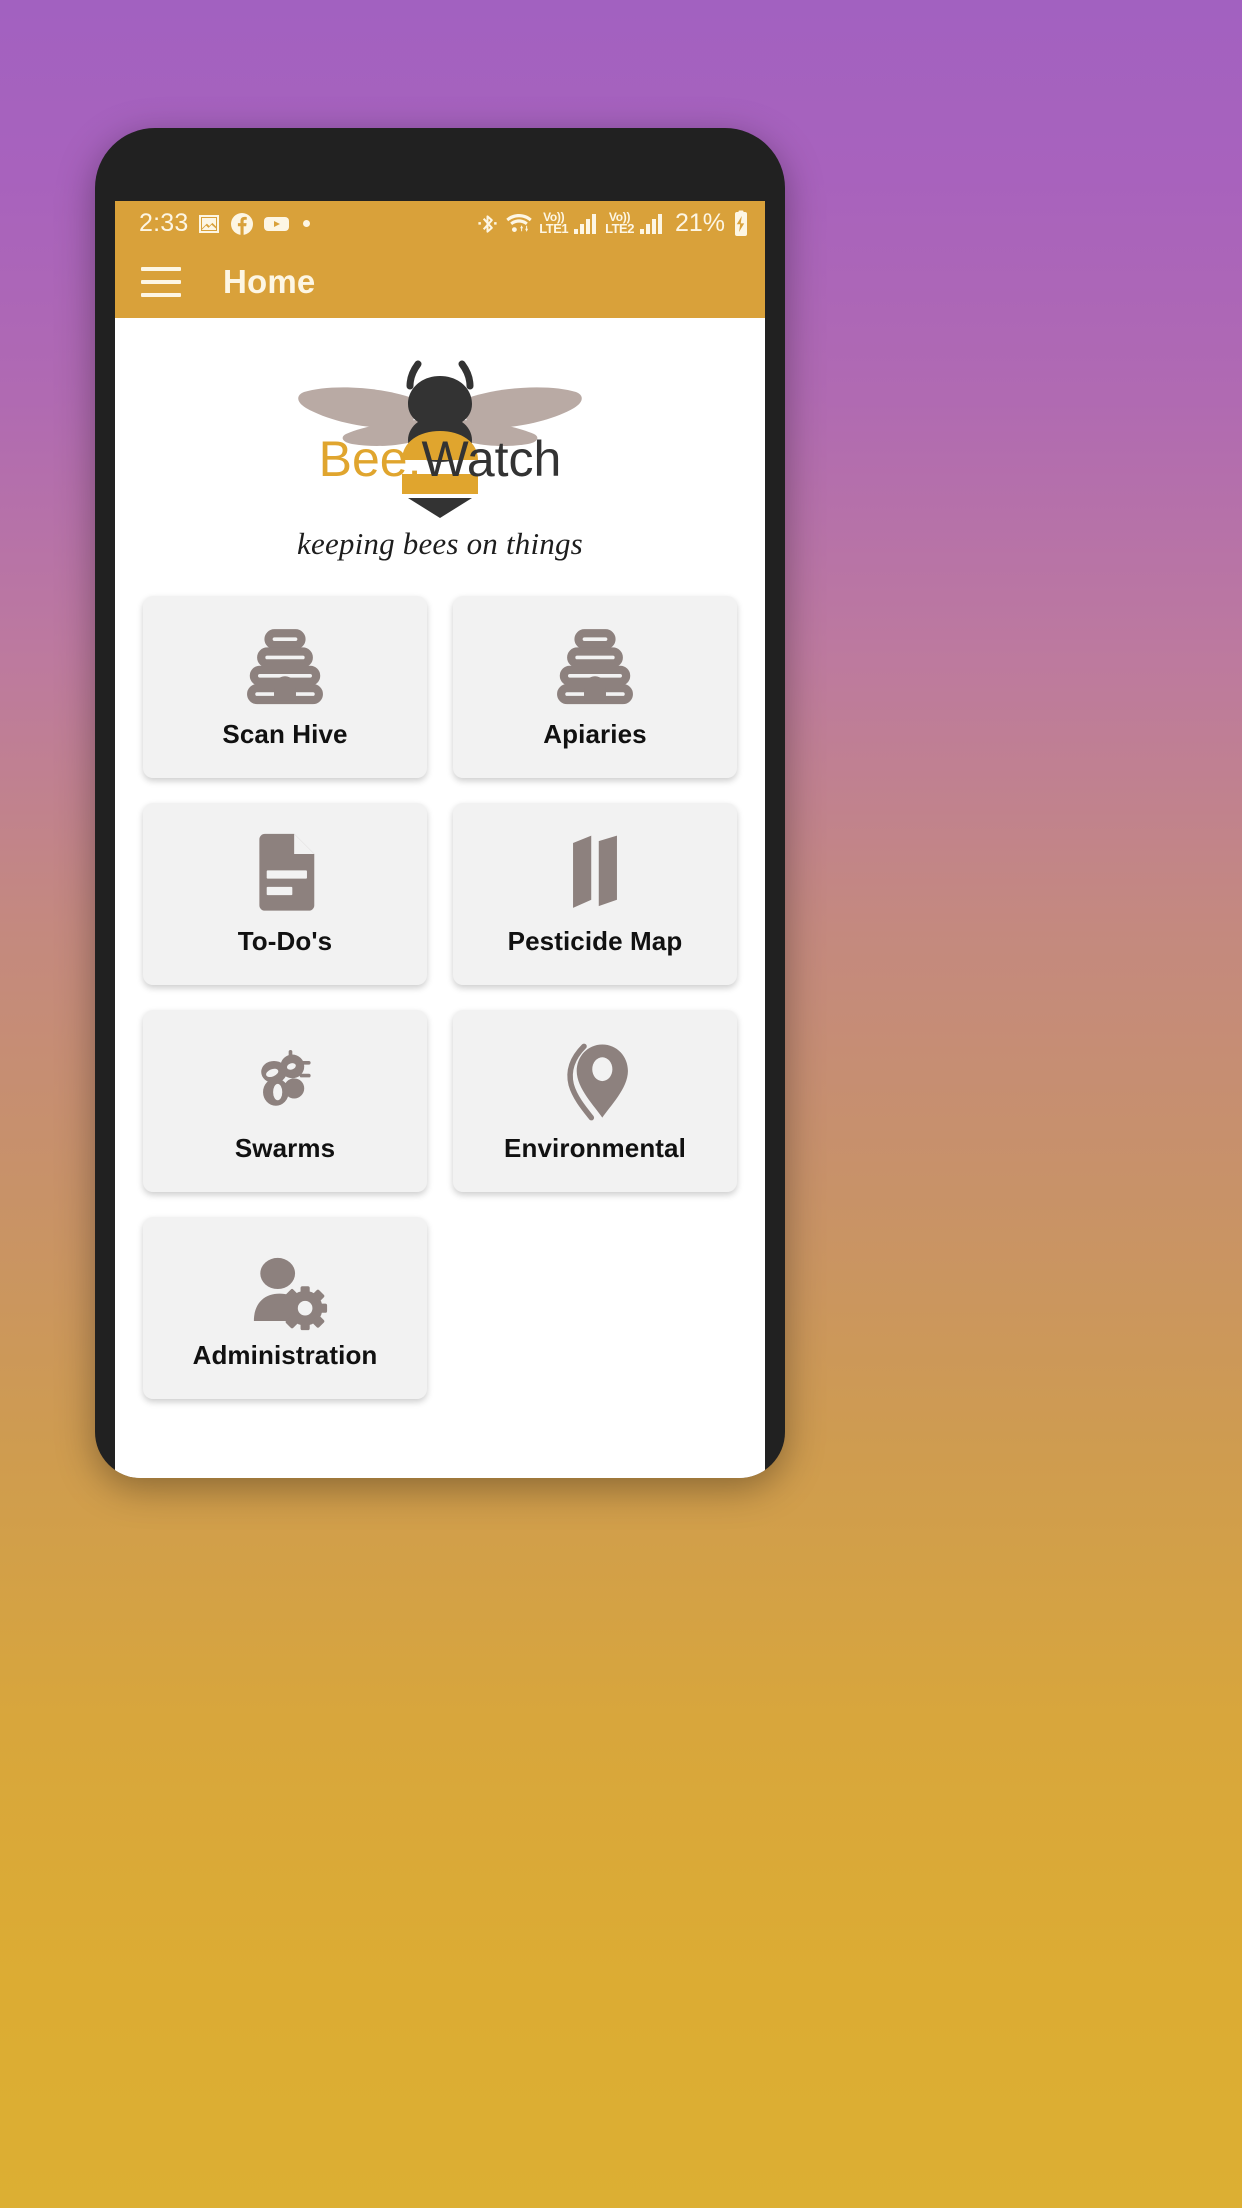 The image size is (1242, 2208). I want to click on tile-label: Administration, so click(285, 1354).